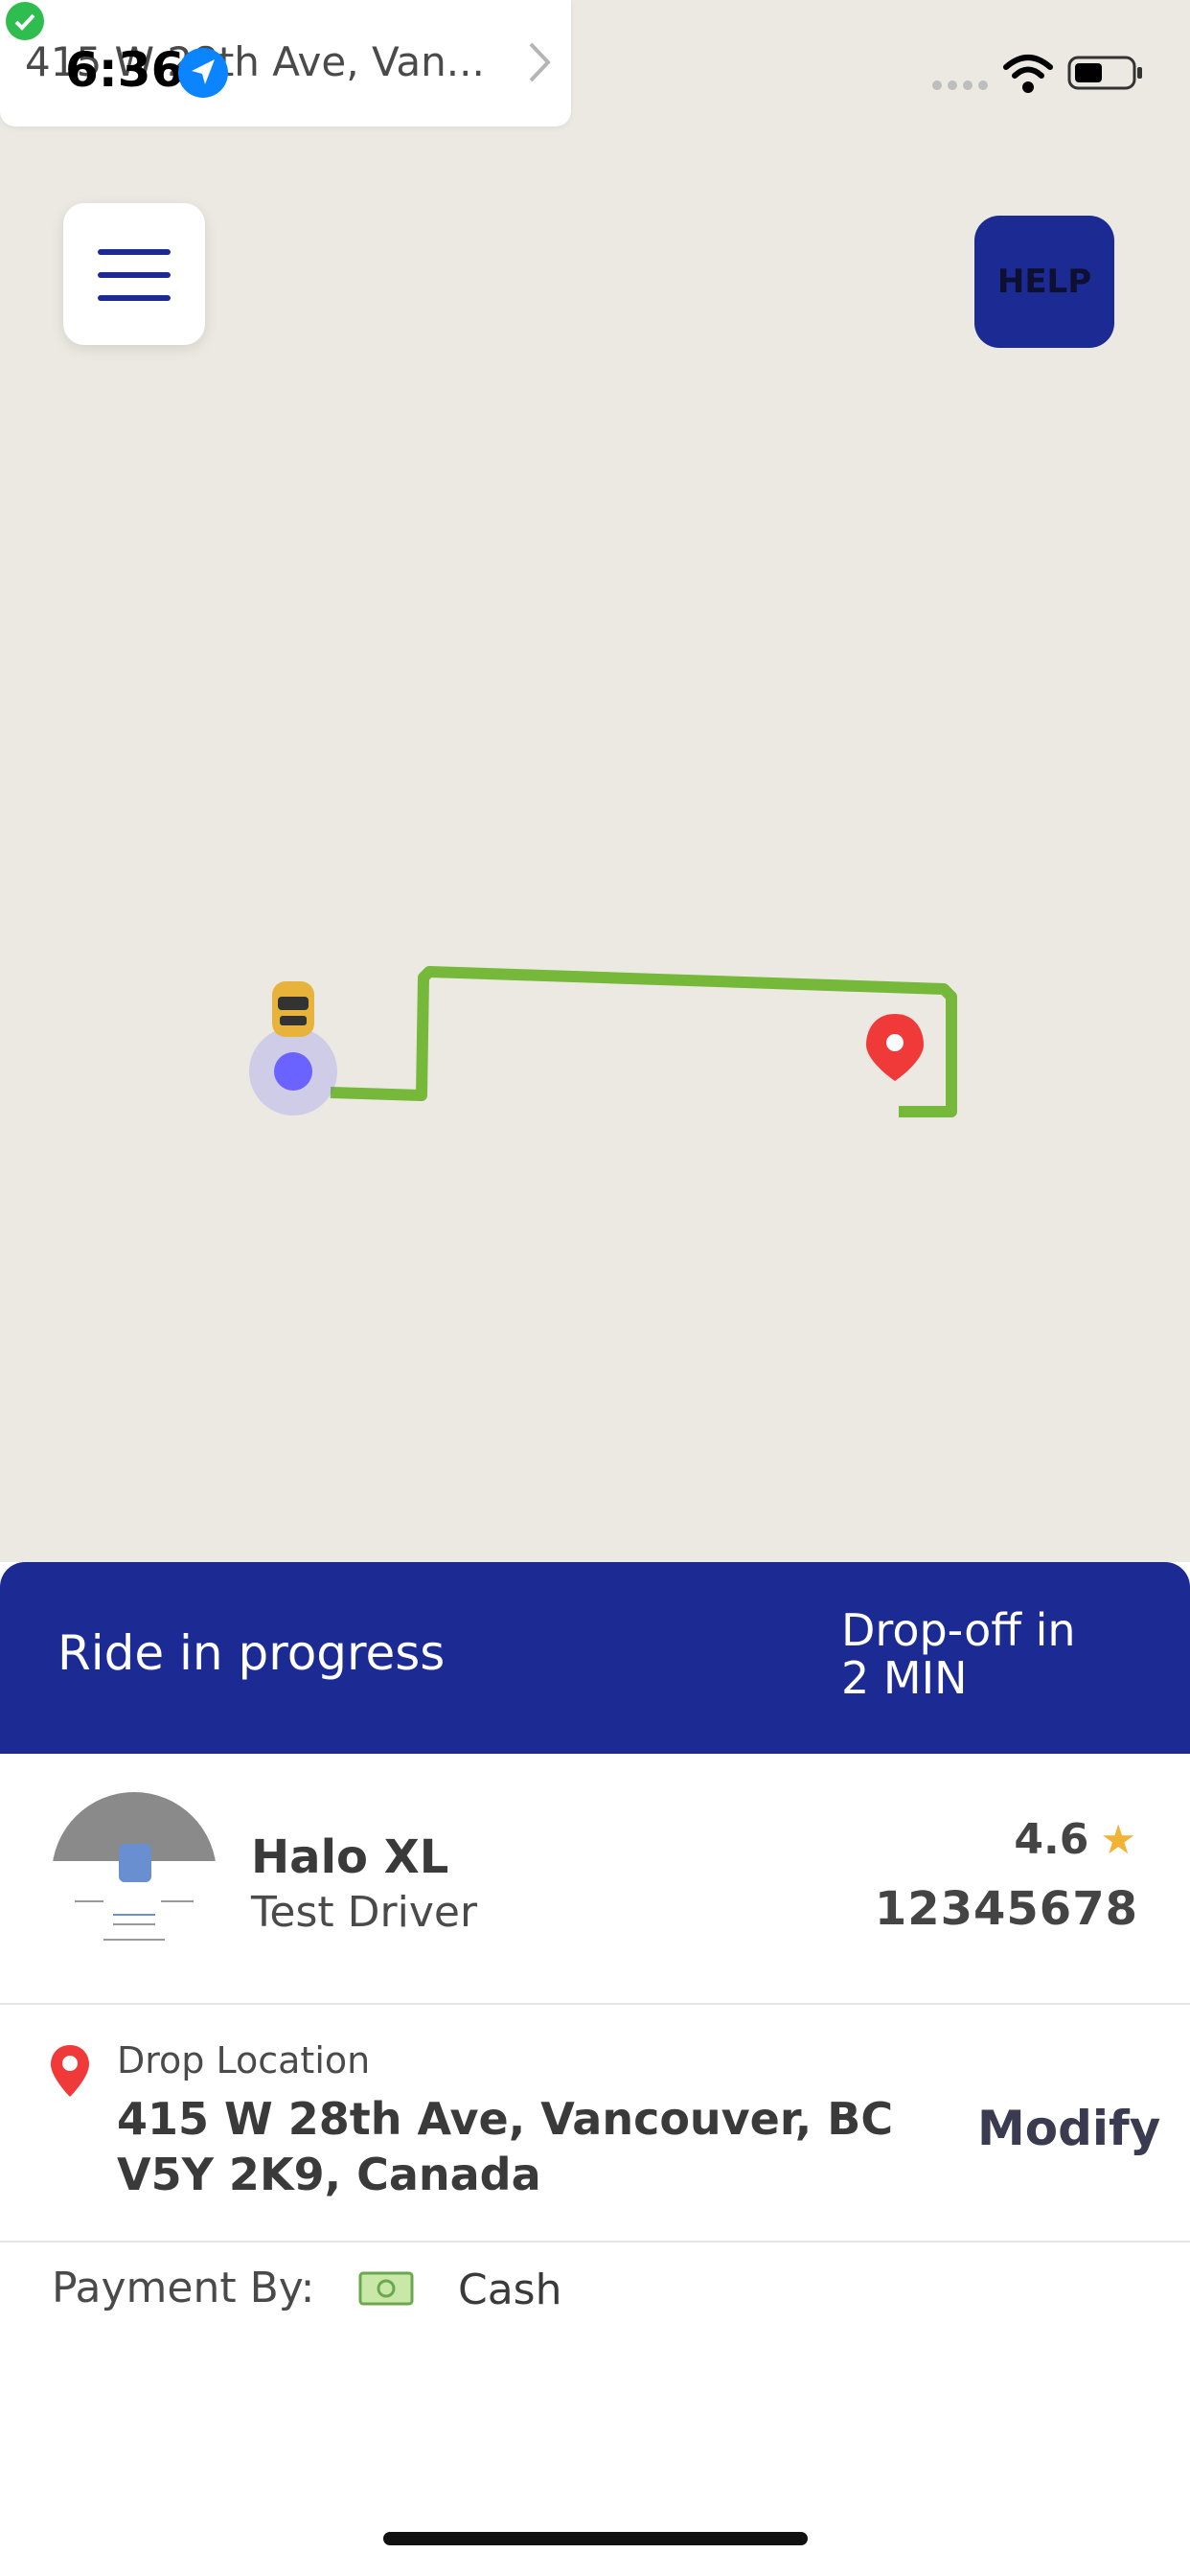  What do you see at coordinates (905, 1678) in the screenshot?
I see `dropoff-eta-value: 2 MIN` at bounding box center [905, 1678].